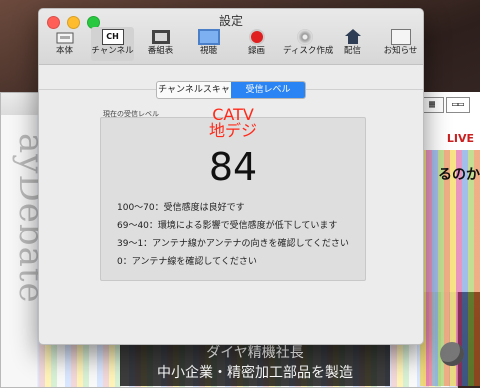  Describe the element at coordinates (233, 167) in the screenshot. I see `reception-level-value: 84` at that location.